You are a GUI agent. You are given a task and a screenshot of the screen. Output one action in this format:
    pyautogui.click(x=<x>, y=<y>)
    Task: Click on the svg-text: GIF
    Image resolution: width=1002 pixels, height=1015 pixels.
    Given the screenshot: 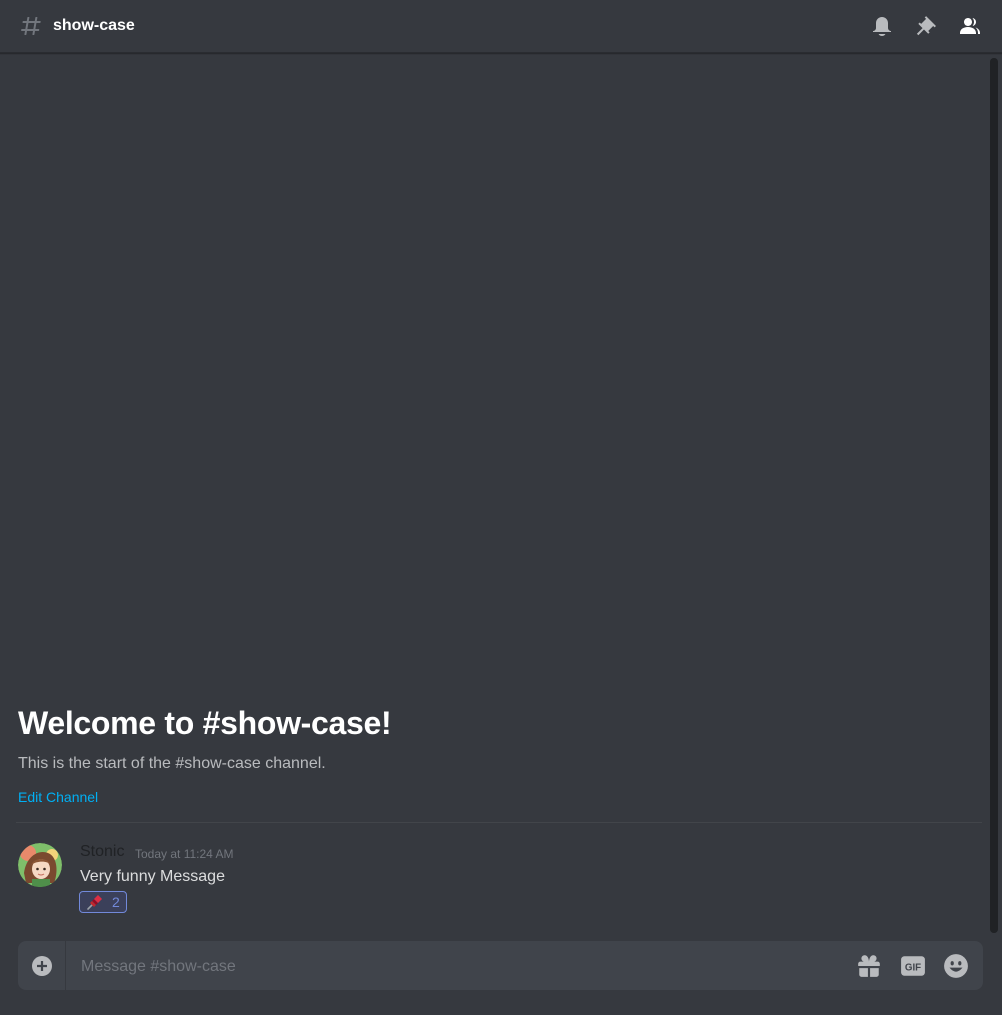 What is the action you would take?
    pyautogui.click(x=913, y=967)
    